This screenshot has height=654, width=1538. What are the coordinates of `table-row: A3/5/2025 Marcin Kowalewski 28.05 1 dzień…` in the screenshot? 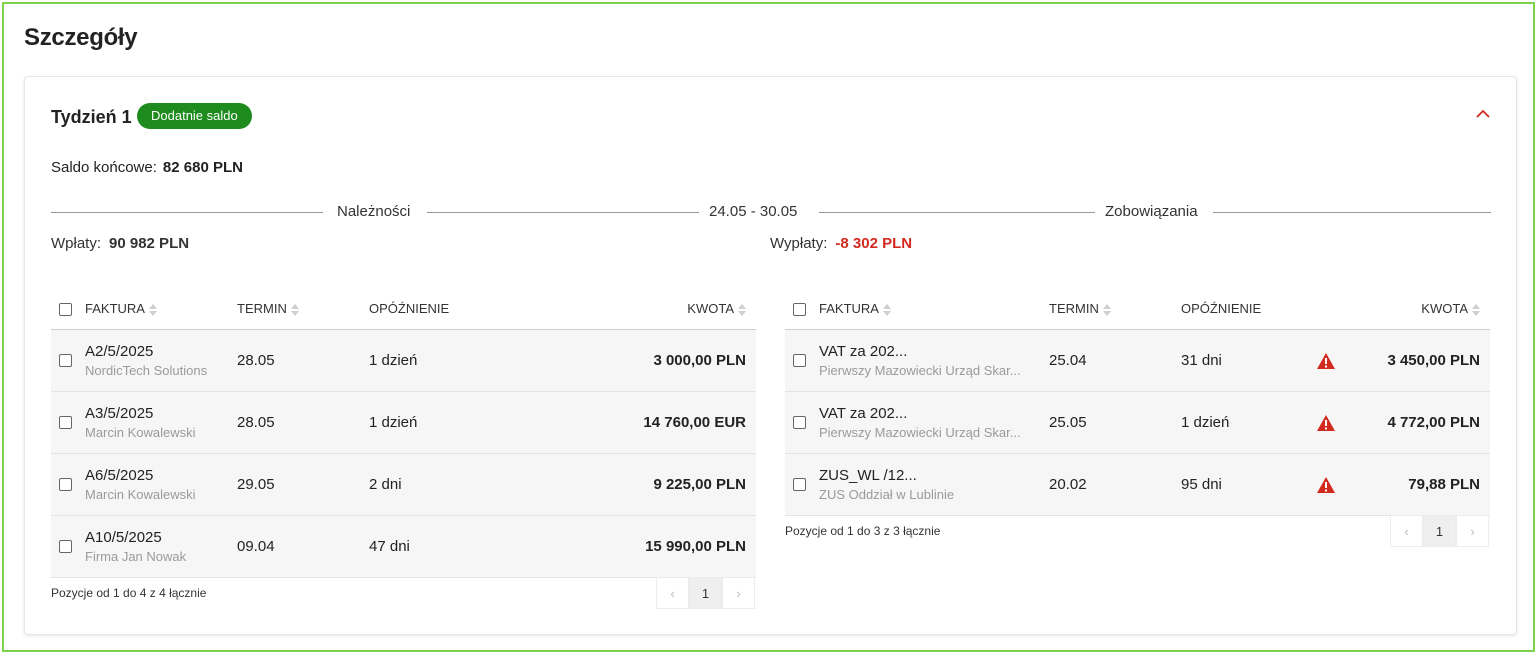 It's located at (403, 422).